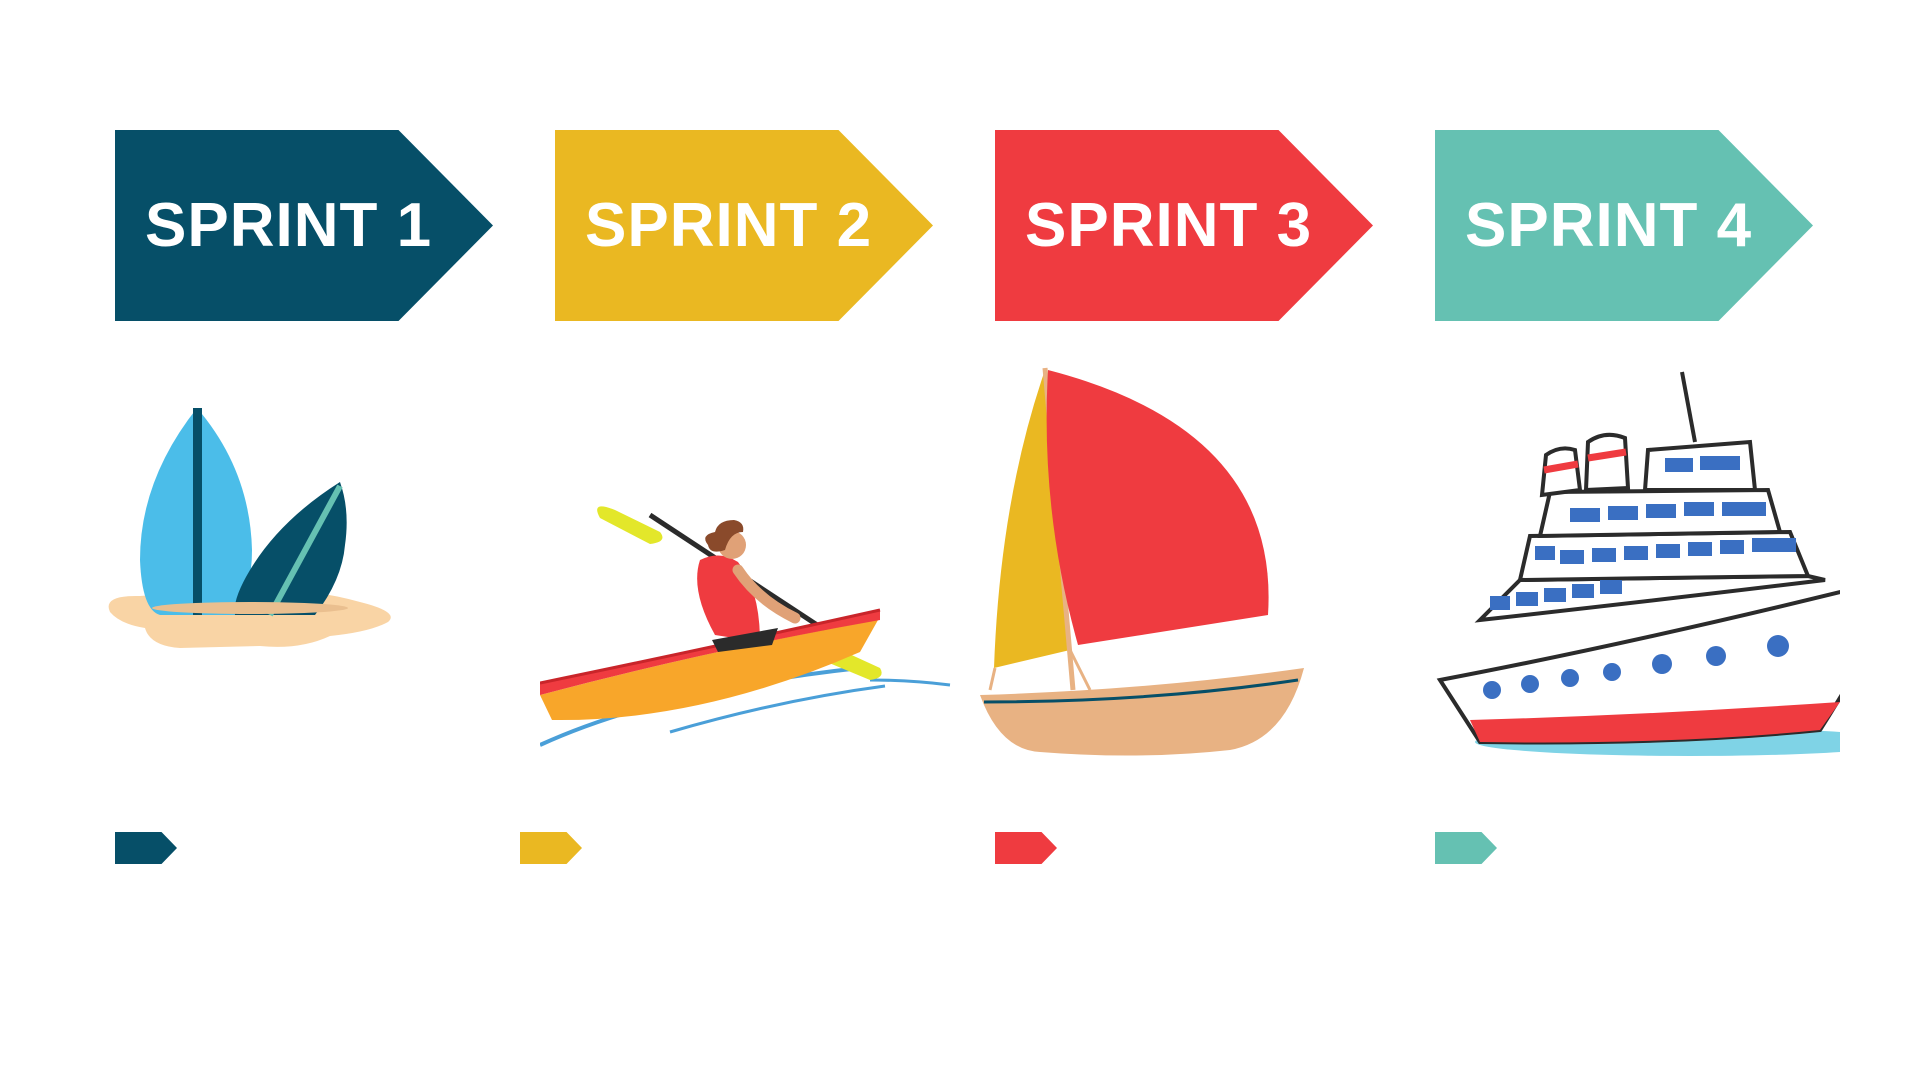 The width and height of the screenshot is (1920, 1080). What do you see at coordinates (1630, 565) in the screenshot?
I see `cruise-ship-icon` at bounding box center [1630, 565].